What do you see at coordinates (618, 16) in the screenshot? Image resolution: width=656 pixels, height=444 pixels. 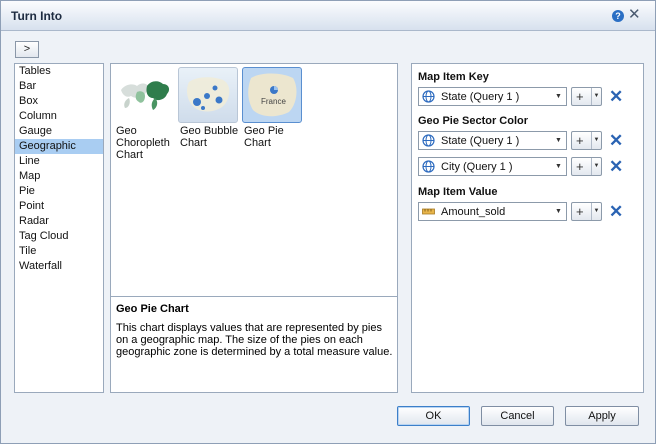 I see `help-icon: ?` at bounding box center [618, 16].